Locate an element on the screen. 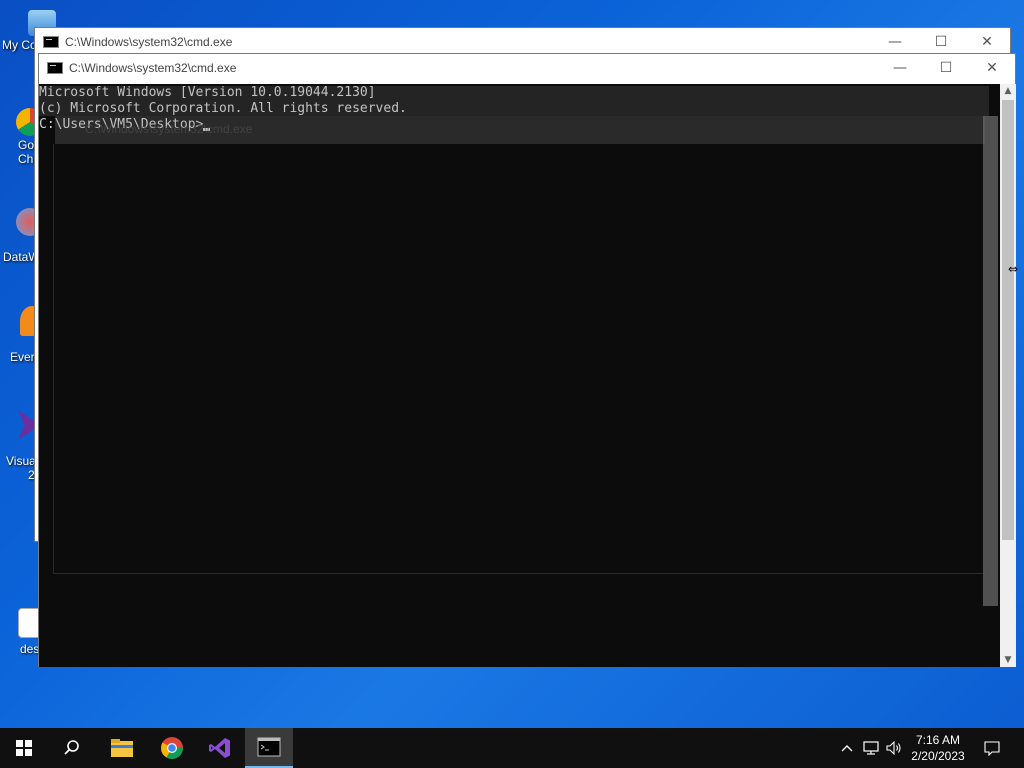 The width and height of the screenshot is (1024, 768). clock-date: 2/20/2023 is located at coordinates (938, 756).